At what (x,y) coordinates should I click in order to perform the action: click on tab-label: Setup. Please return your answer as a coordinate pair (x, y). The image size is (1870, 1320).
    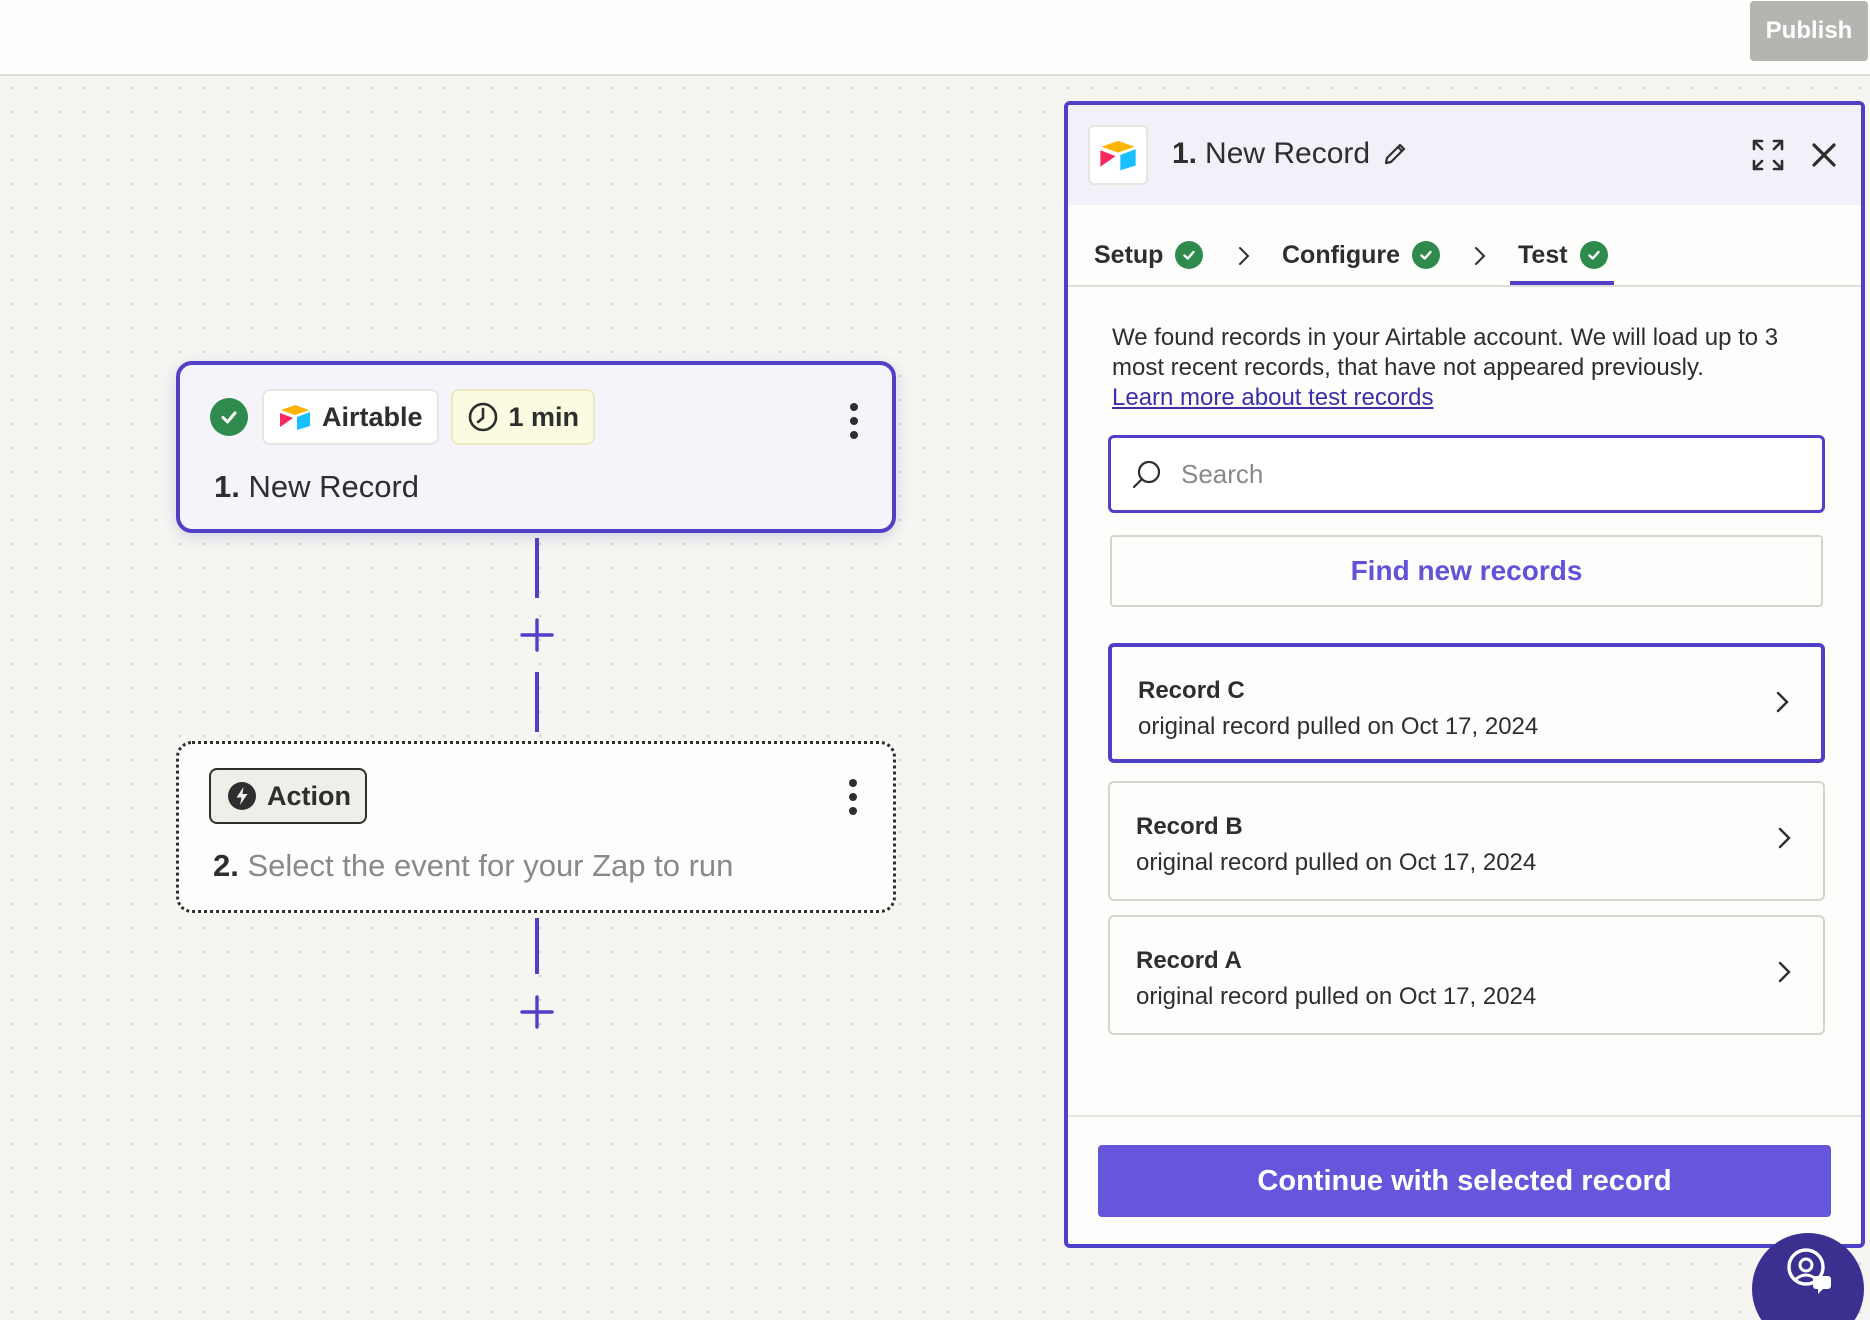
    Looking at the image, I should click on (1129, 254).